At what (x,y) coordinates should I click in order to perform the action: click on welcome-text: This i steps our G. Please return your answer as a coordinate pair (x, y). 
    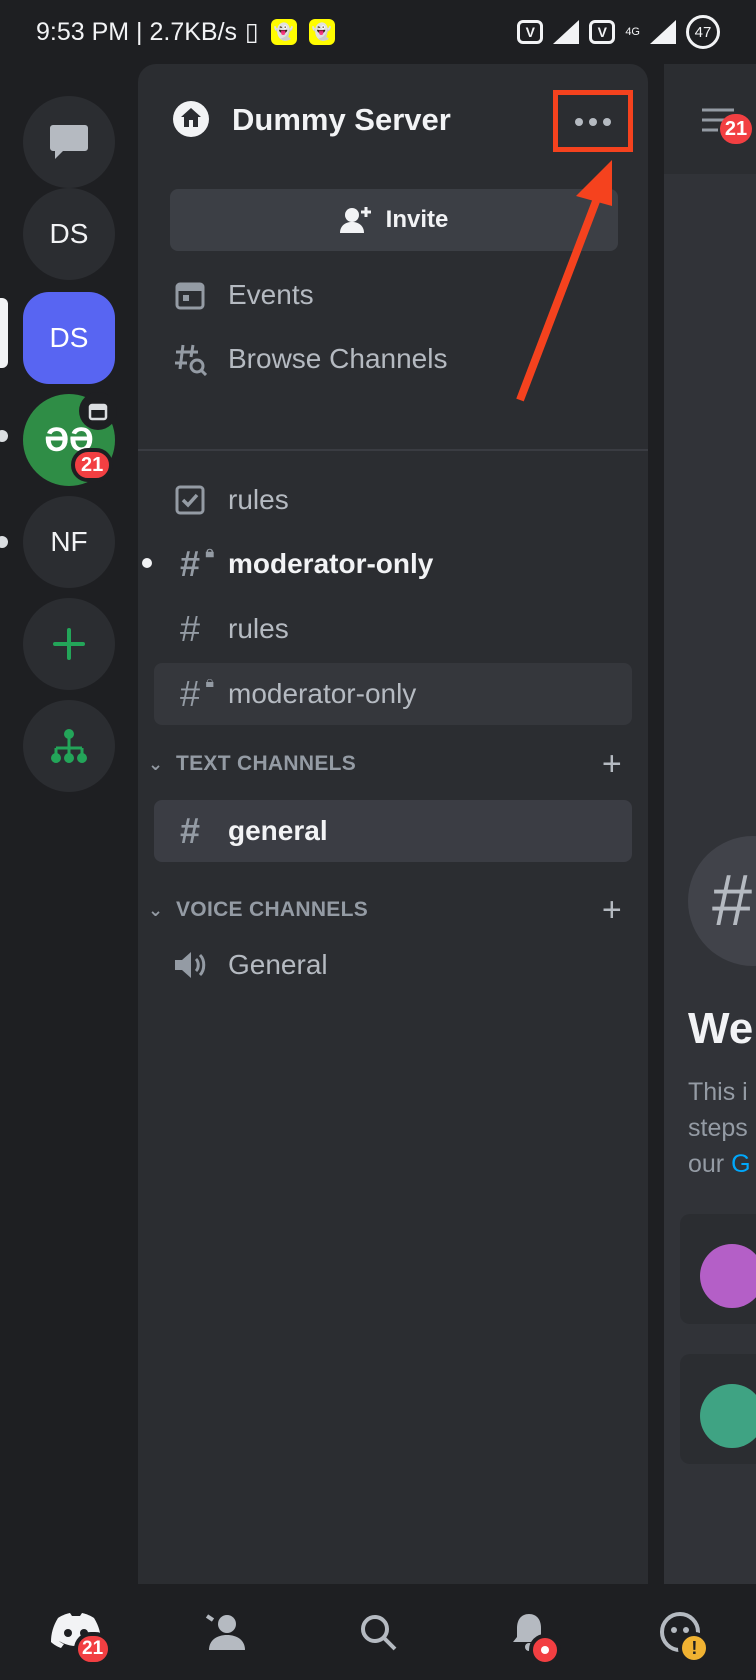
    Looking at the image, I should click on (719, 1128).